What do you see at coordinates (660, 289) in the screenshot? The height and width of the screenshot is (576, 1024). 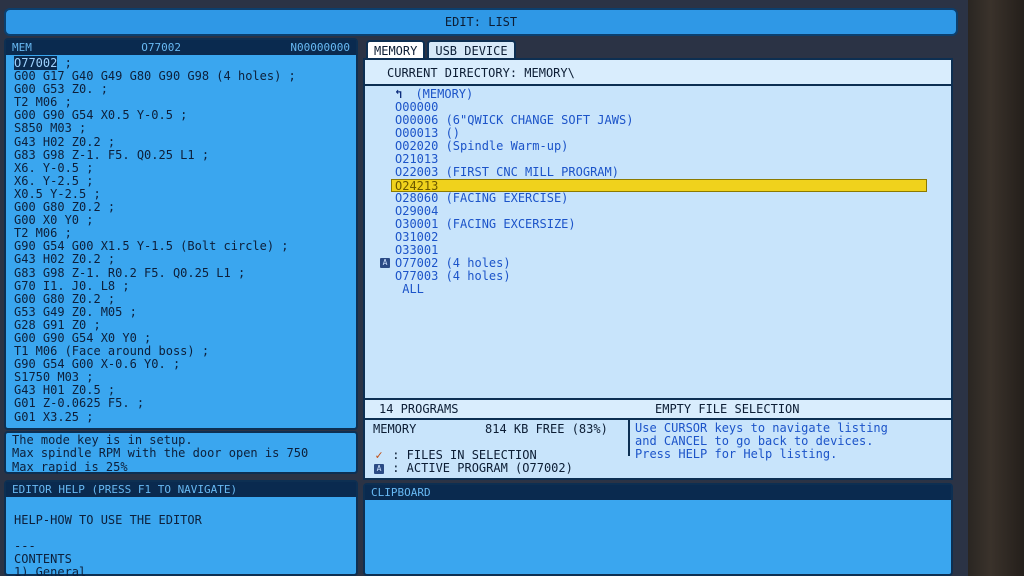 I see `file-list-item: ALL` at bounding box center [660, 289].